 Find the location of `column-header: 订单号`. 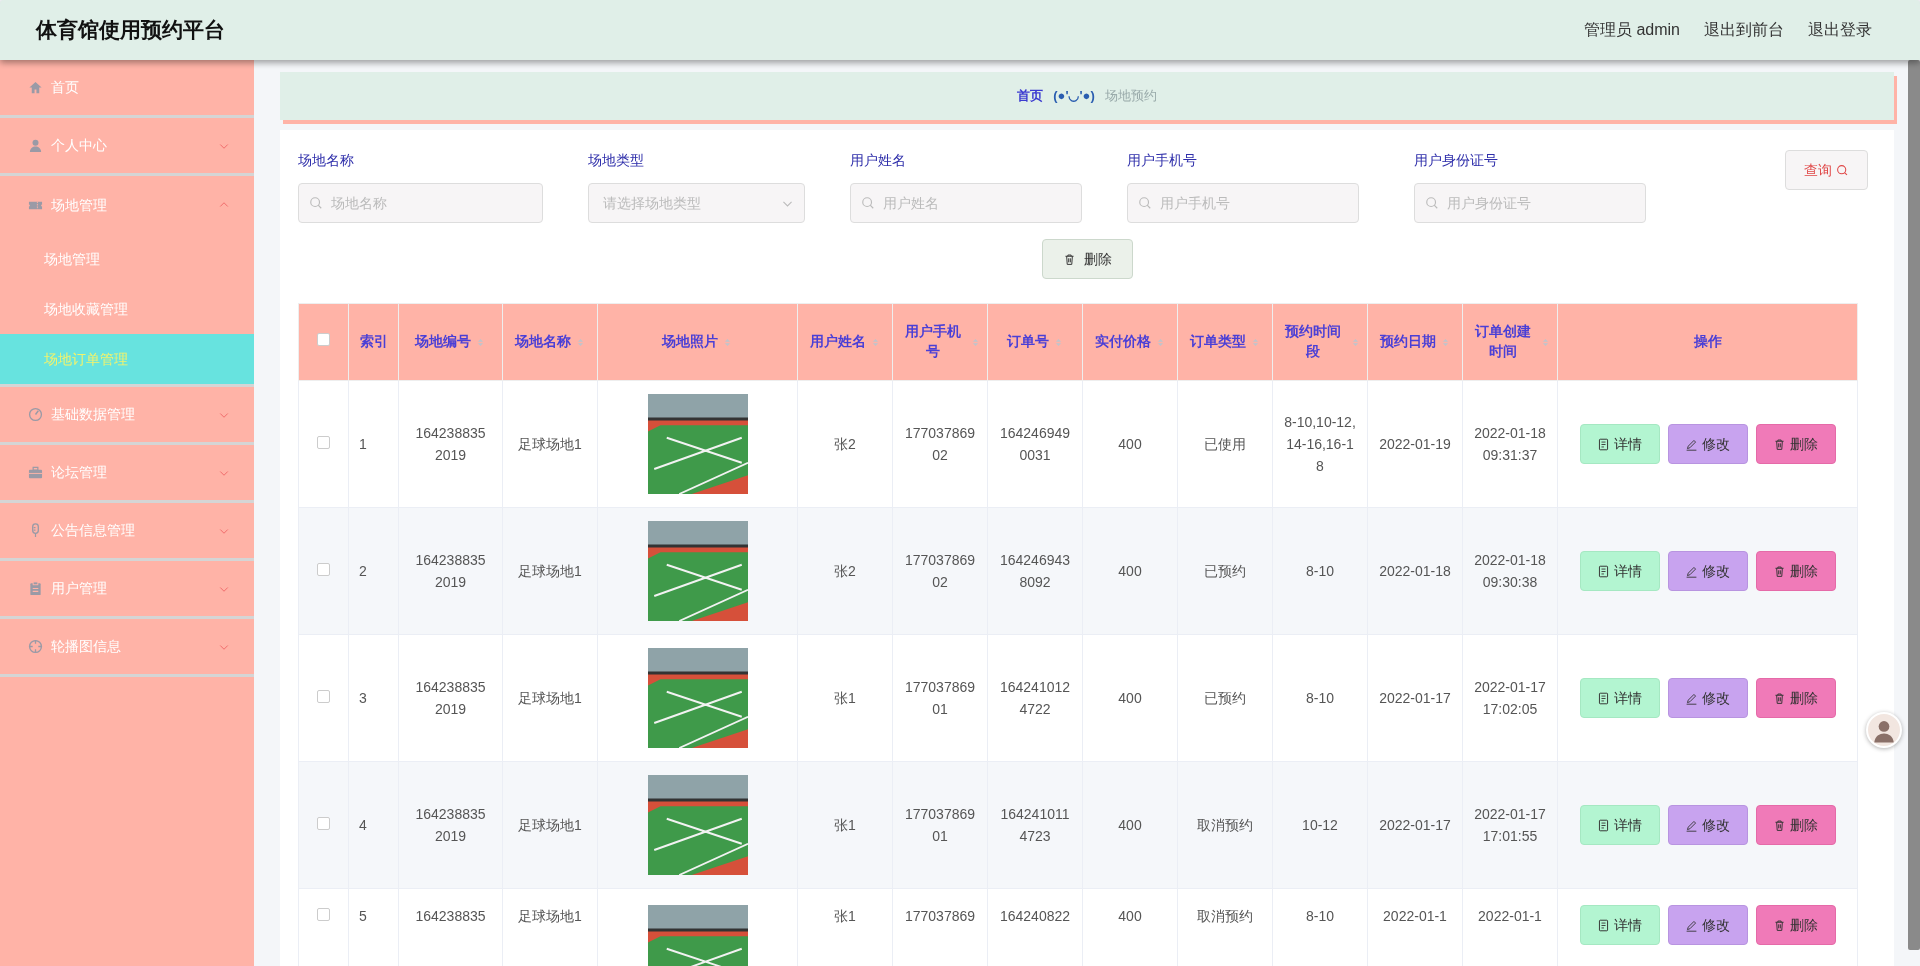

column-header: 订单号 is located at coordinates (1027, 342).